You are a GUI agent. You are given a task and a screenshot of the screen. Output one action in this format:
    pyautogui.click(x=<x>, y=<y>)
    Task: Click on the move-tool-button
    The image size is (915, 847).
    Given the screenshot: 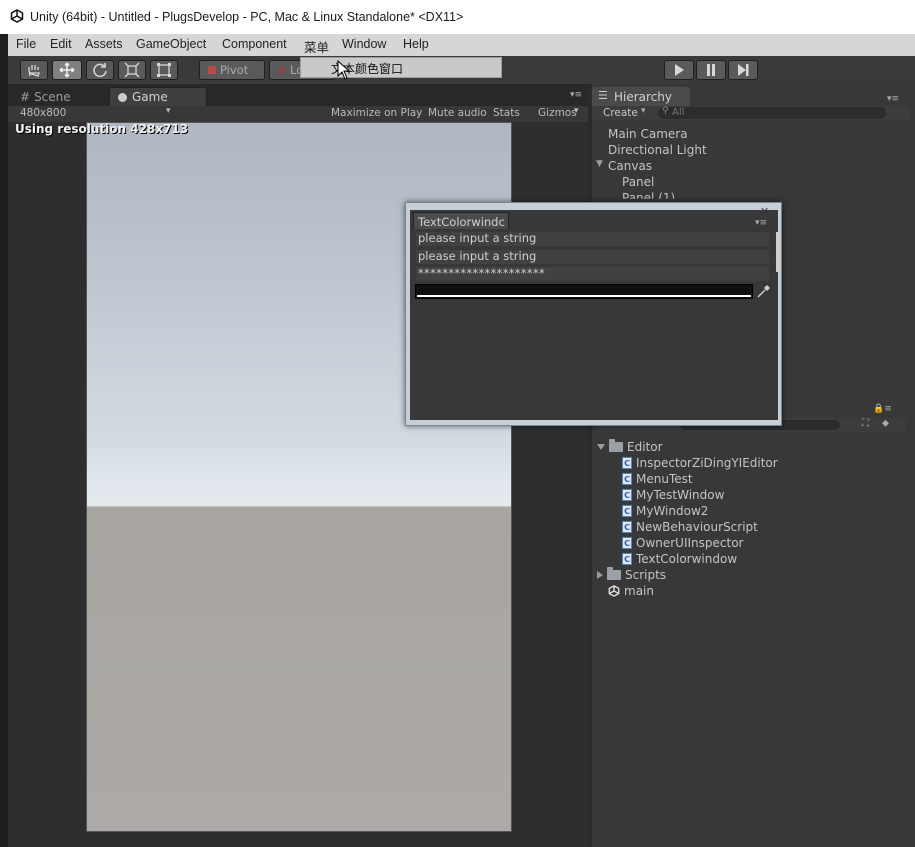 What is the action you would take?
    pyautogui.click(x=67, y=70)
    